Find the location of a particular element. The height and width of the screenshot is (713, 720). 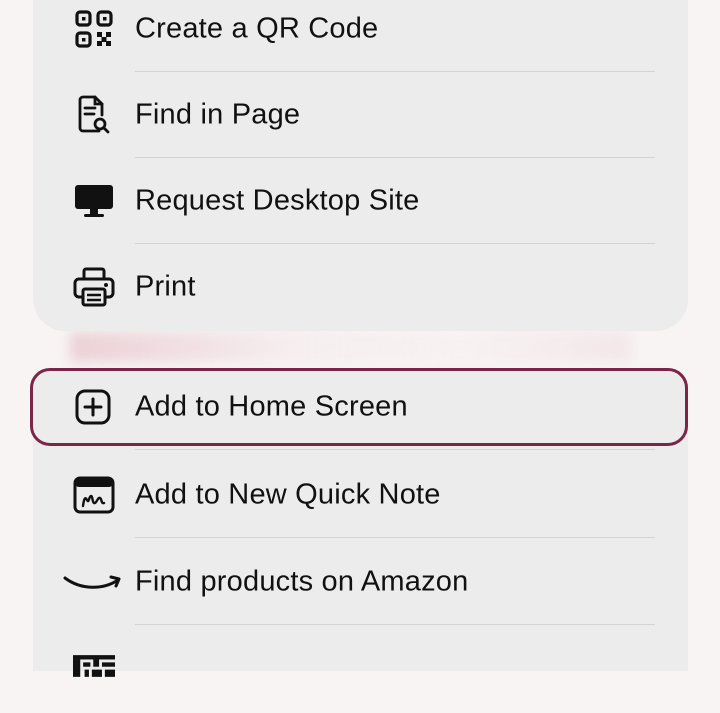

menu-item-find-in-page: Find in Page is located at coordinates (360, 115).